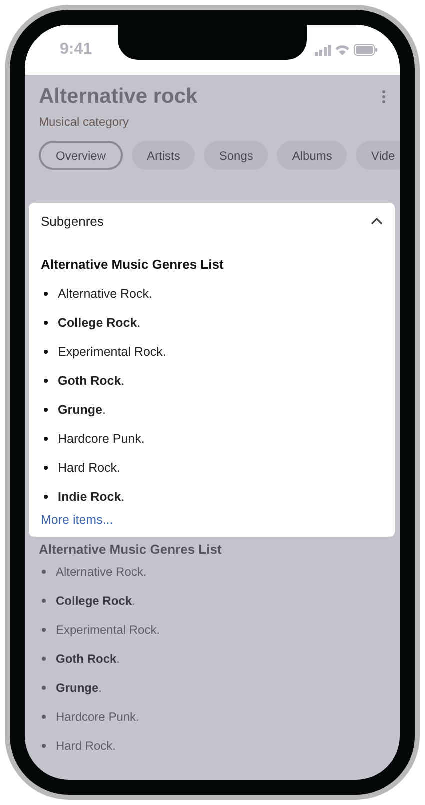 The width and height of the screenshot is (425, 805). What do you see at coordinates (164, 155) in the screenshot?
I see `tab: Artists` at bounding box center [164, 155].